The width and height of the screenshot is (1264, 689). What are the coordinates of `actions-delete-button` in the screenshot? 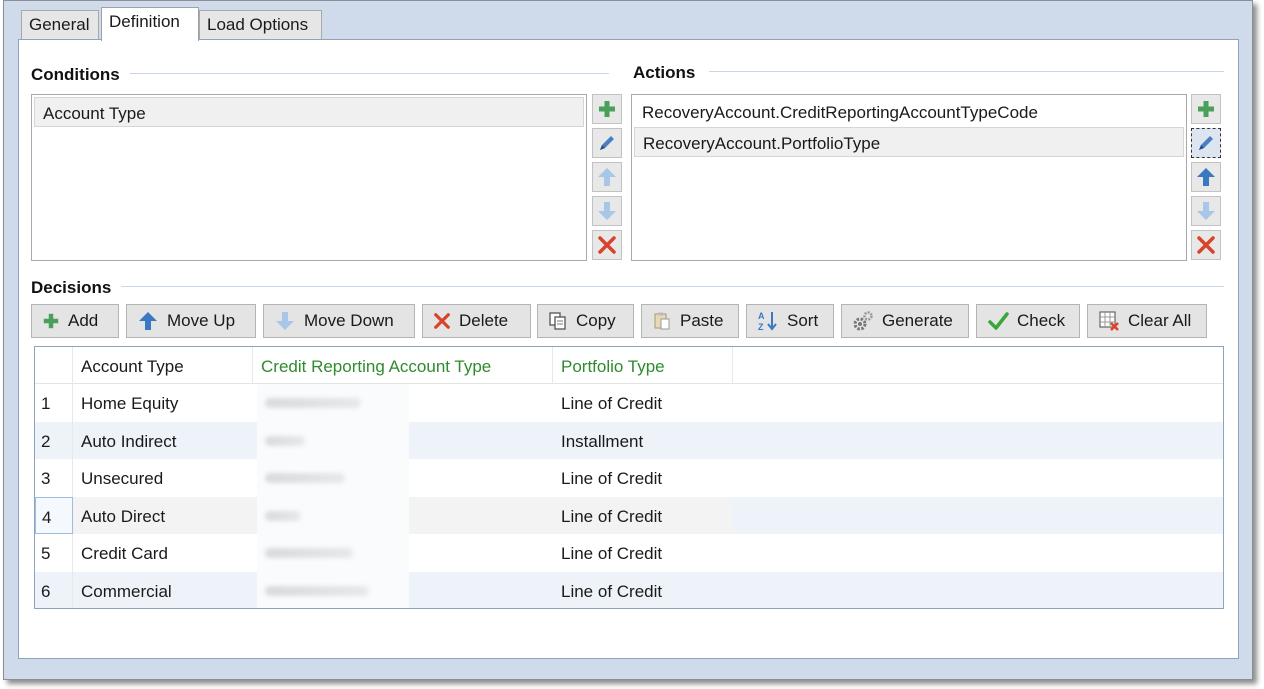 It's located at (1206, 245).